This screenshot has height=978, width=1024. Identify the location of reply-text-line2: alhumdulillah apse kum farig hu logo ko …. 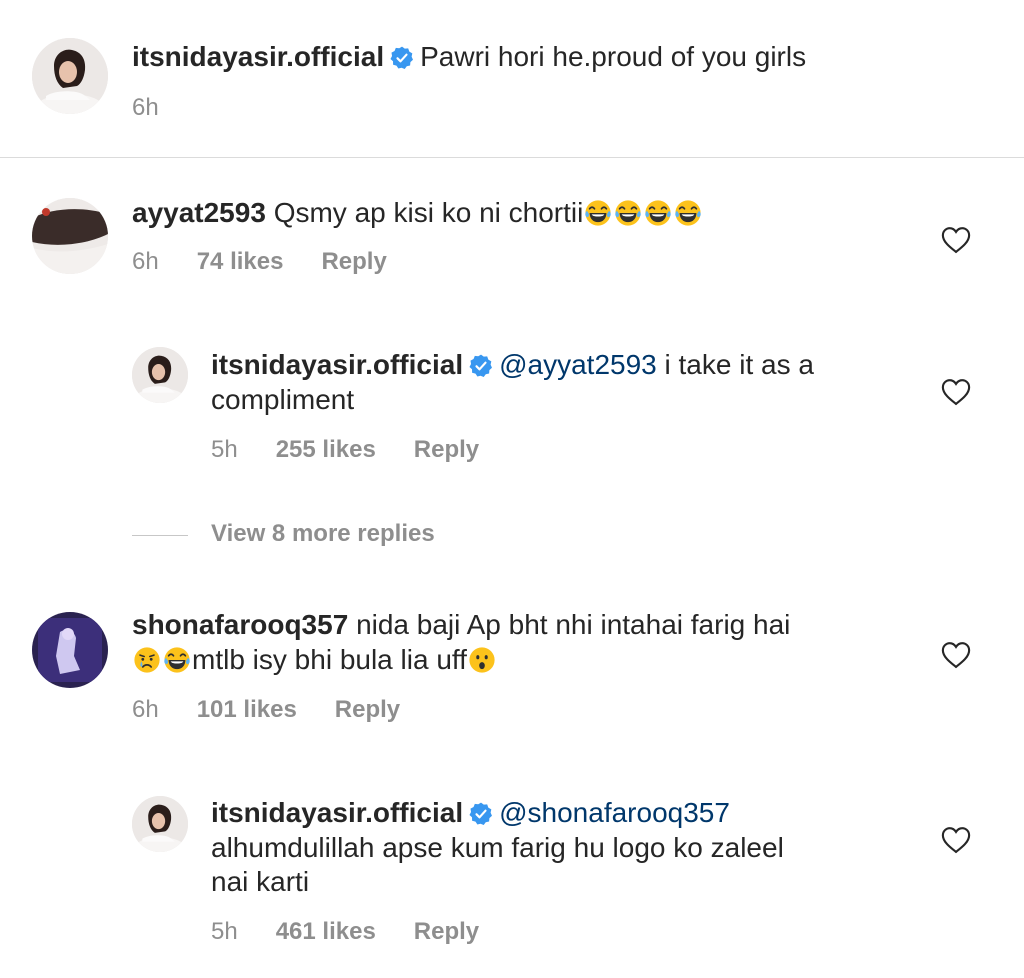
(497, 848).